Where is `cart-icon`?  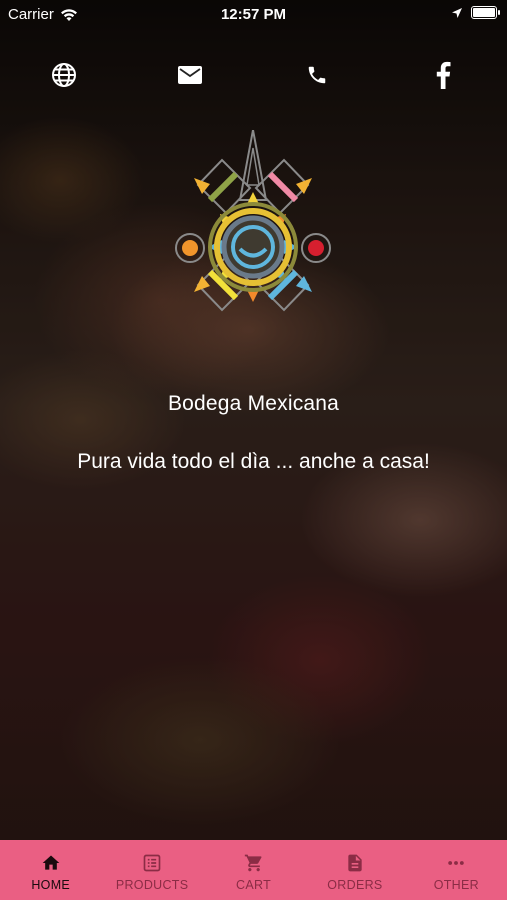 cart-icon is located at coordinates (253, 863).